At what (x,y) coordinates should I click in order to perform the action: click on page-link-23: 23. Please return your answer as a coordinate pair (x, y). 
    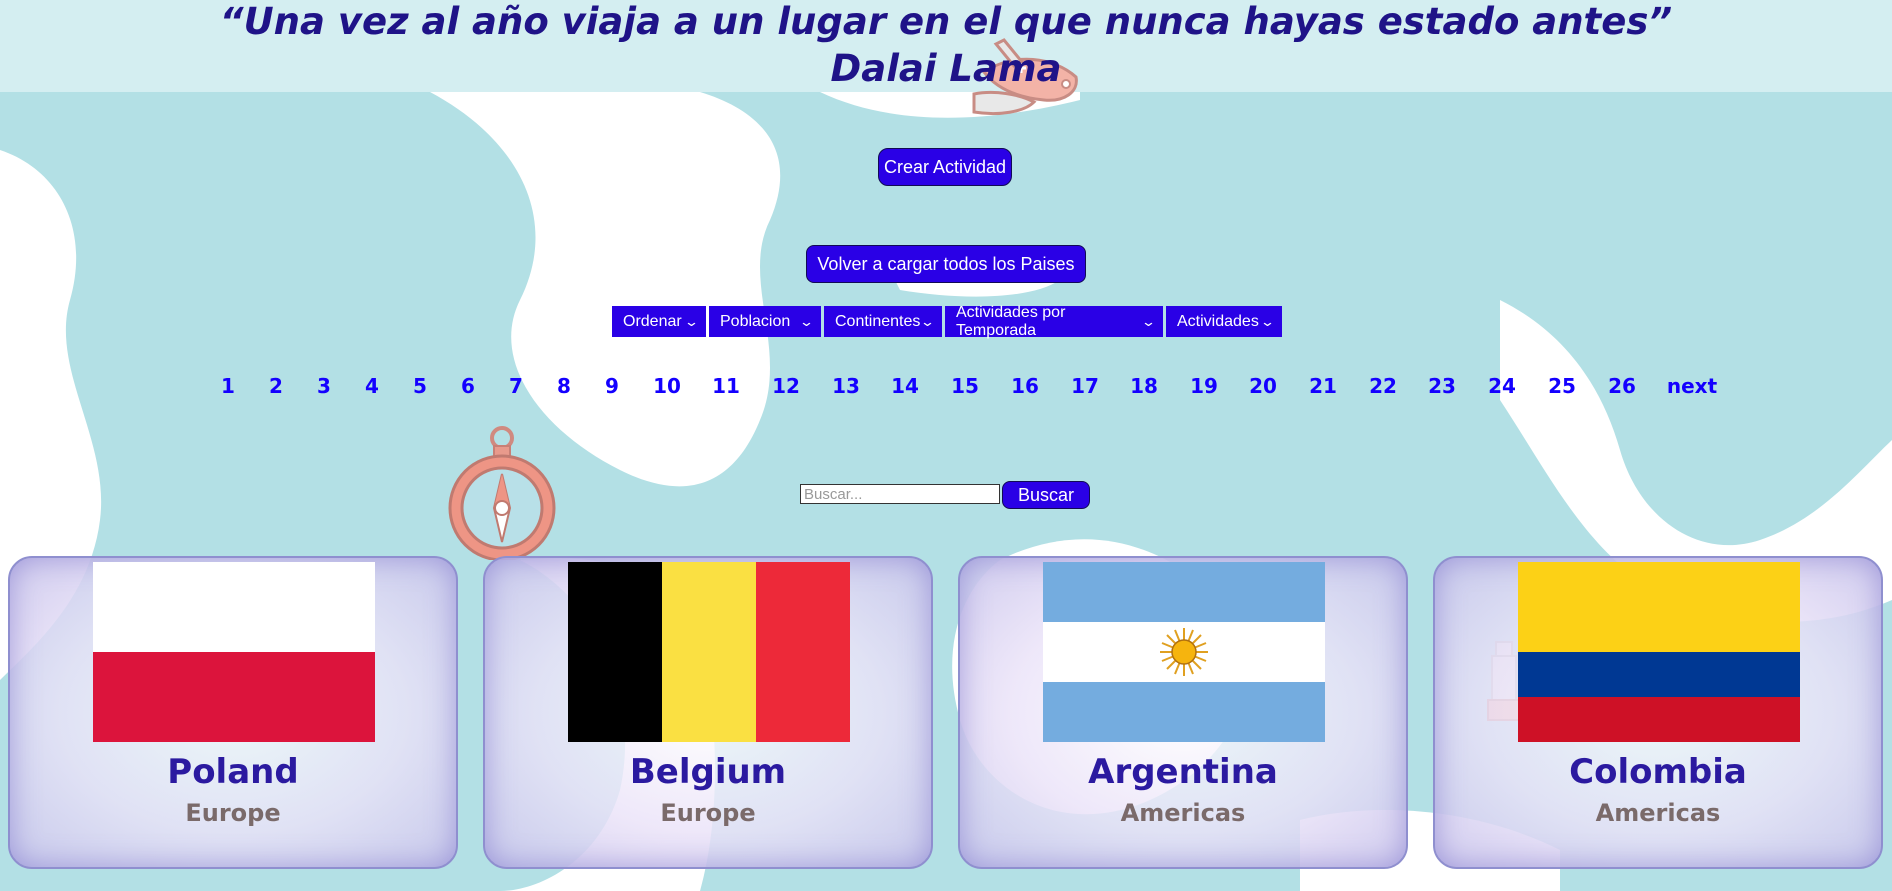
    Looking at the image, I should click on (1442, 386).